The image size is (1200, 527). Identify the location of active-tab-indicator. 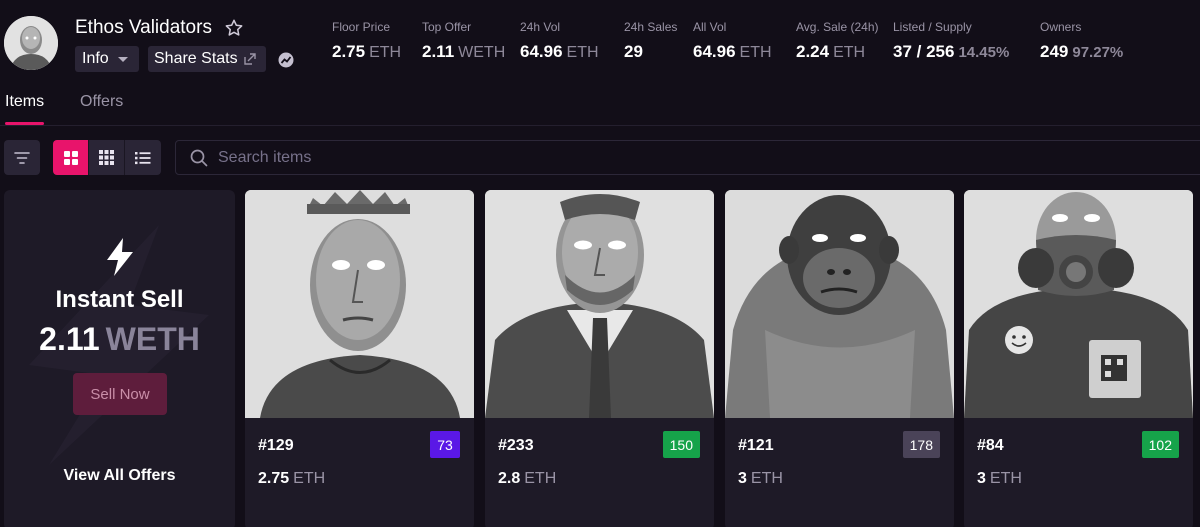
(24, 123).